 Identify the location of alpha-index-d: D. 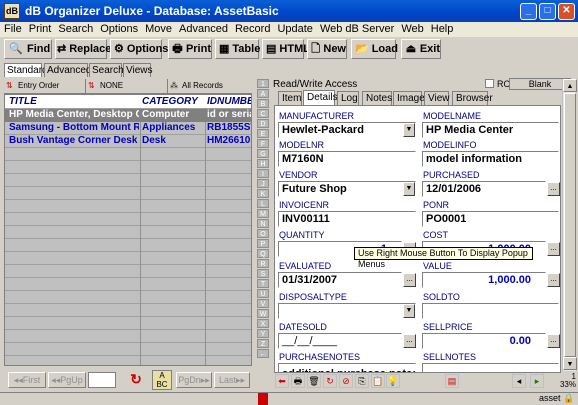
(263, 123).